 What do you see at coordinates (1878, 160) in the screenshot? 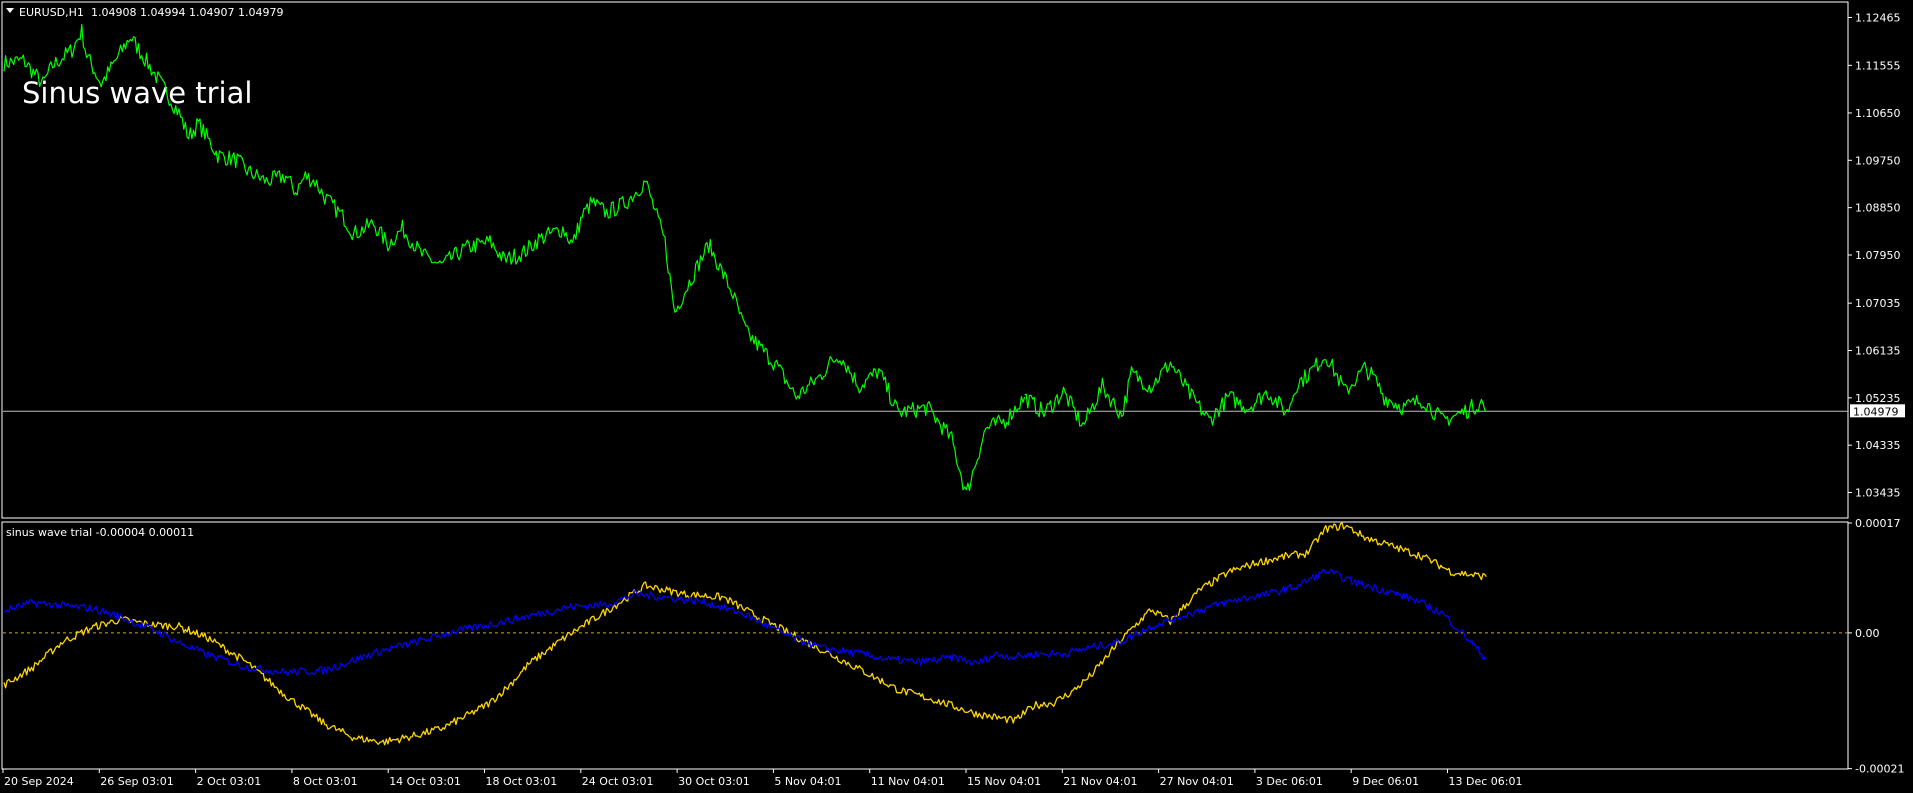
I see `price-tick-label: 1.09750` at bounding box center [1878, 160].